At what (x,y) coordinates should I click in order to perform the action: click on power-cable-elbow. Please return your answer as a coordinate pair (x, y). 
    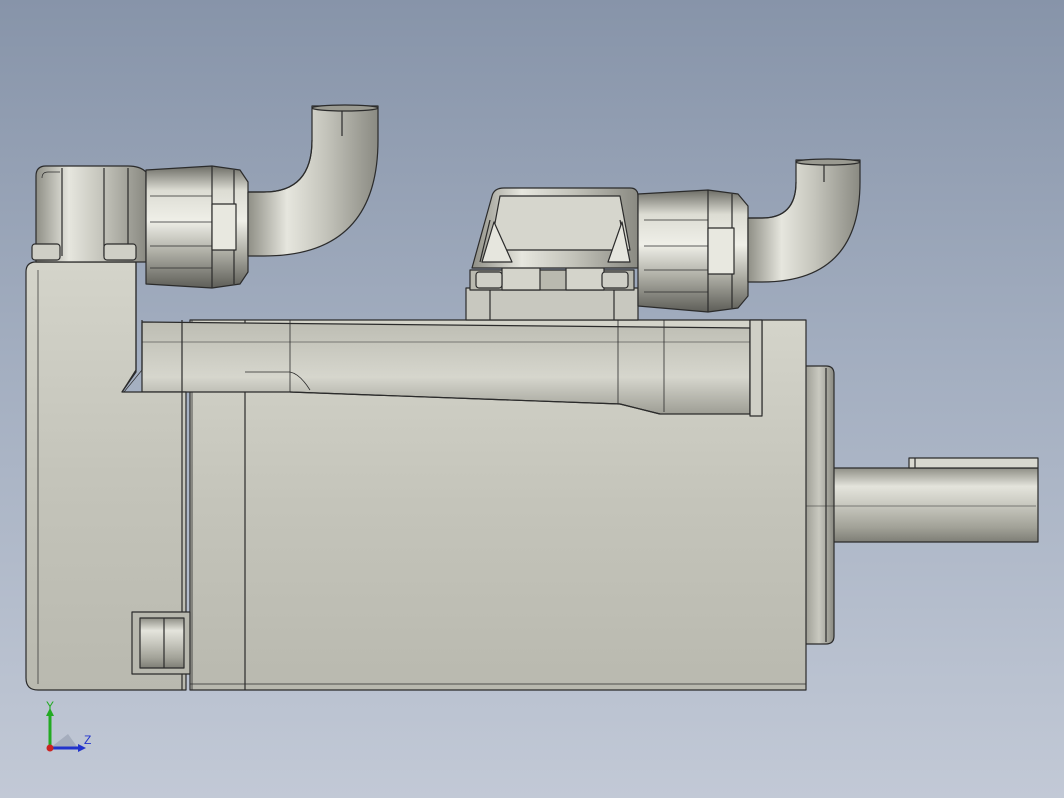
    Looking at the image, I should click on (804, 220).